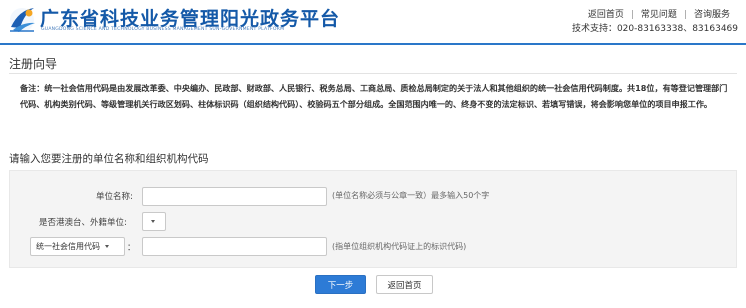  What do you see at coordinates (399, 246) in the screenshot?
I see `org-code-hint: (指单位组织机构代码证上的标识代码)` at bounding box center [399, 246].